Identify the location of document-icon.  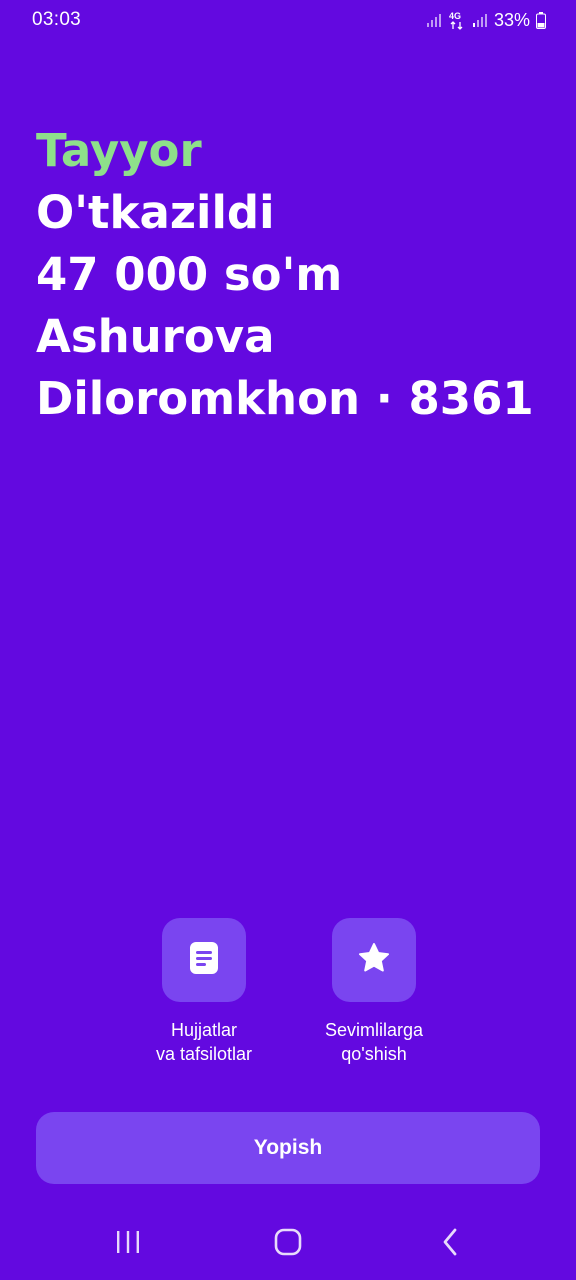
(204, 960).